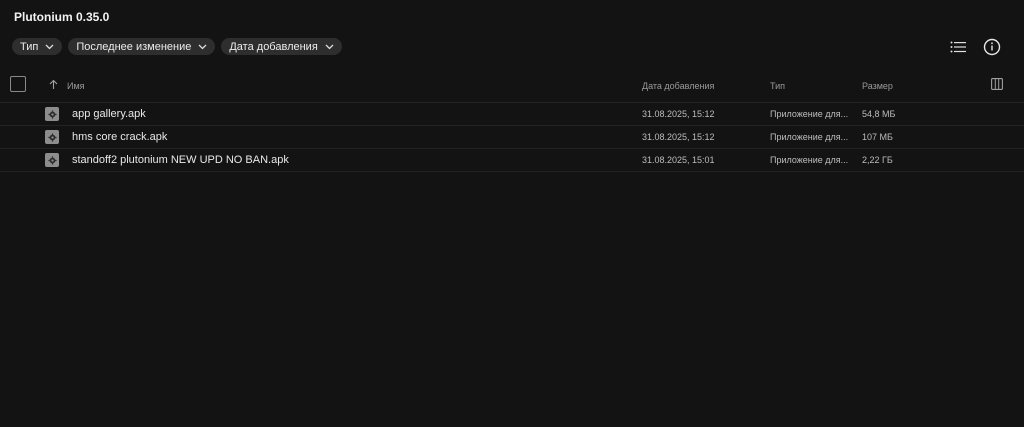 Image resolution: width=1024 pixels, height=427 pixels. What do you see at coordinates (678, 160) in the screenshot?
I see `file-date-added: 31.08.2025, 15:01` at bounding box center [678, 160].